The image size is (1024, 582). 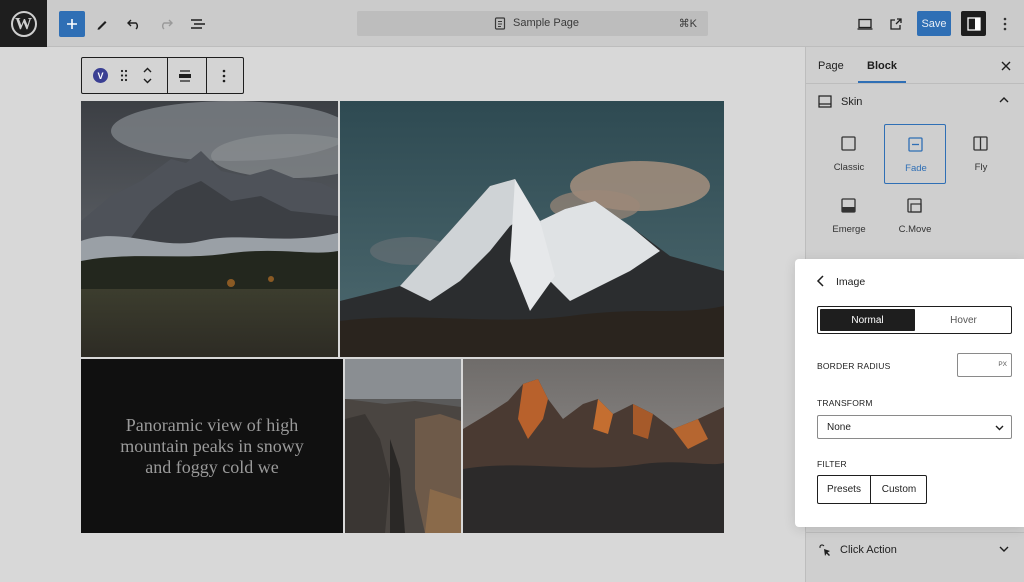 I want to click on wordpress-logo: W, so click(x=23, y=23).